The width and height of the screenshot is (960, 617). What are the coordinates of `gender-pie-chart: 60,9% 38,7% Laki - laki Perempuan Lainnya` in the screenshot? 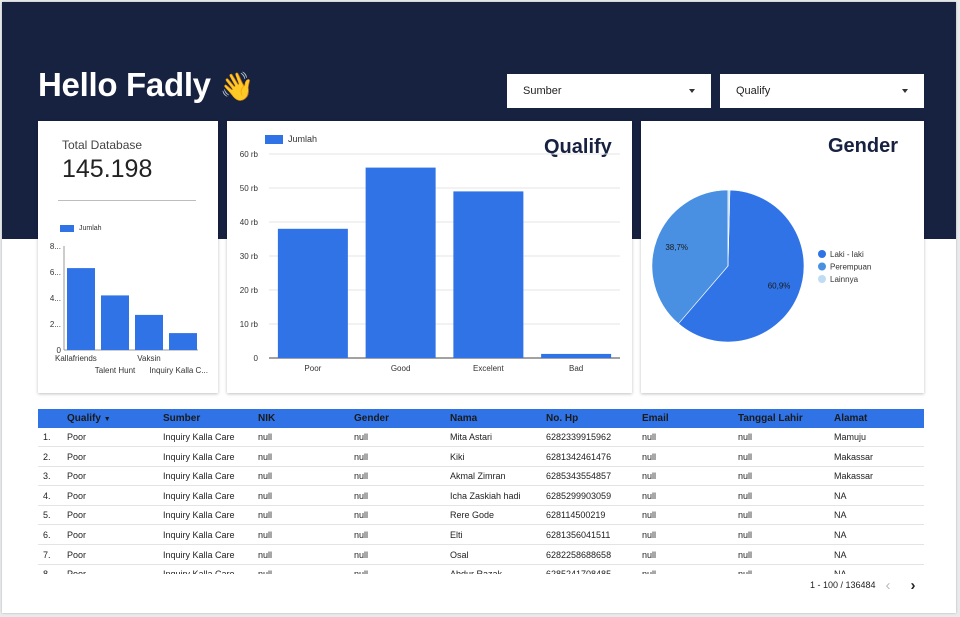 It's located at (761, 266).